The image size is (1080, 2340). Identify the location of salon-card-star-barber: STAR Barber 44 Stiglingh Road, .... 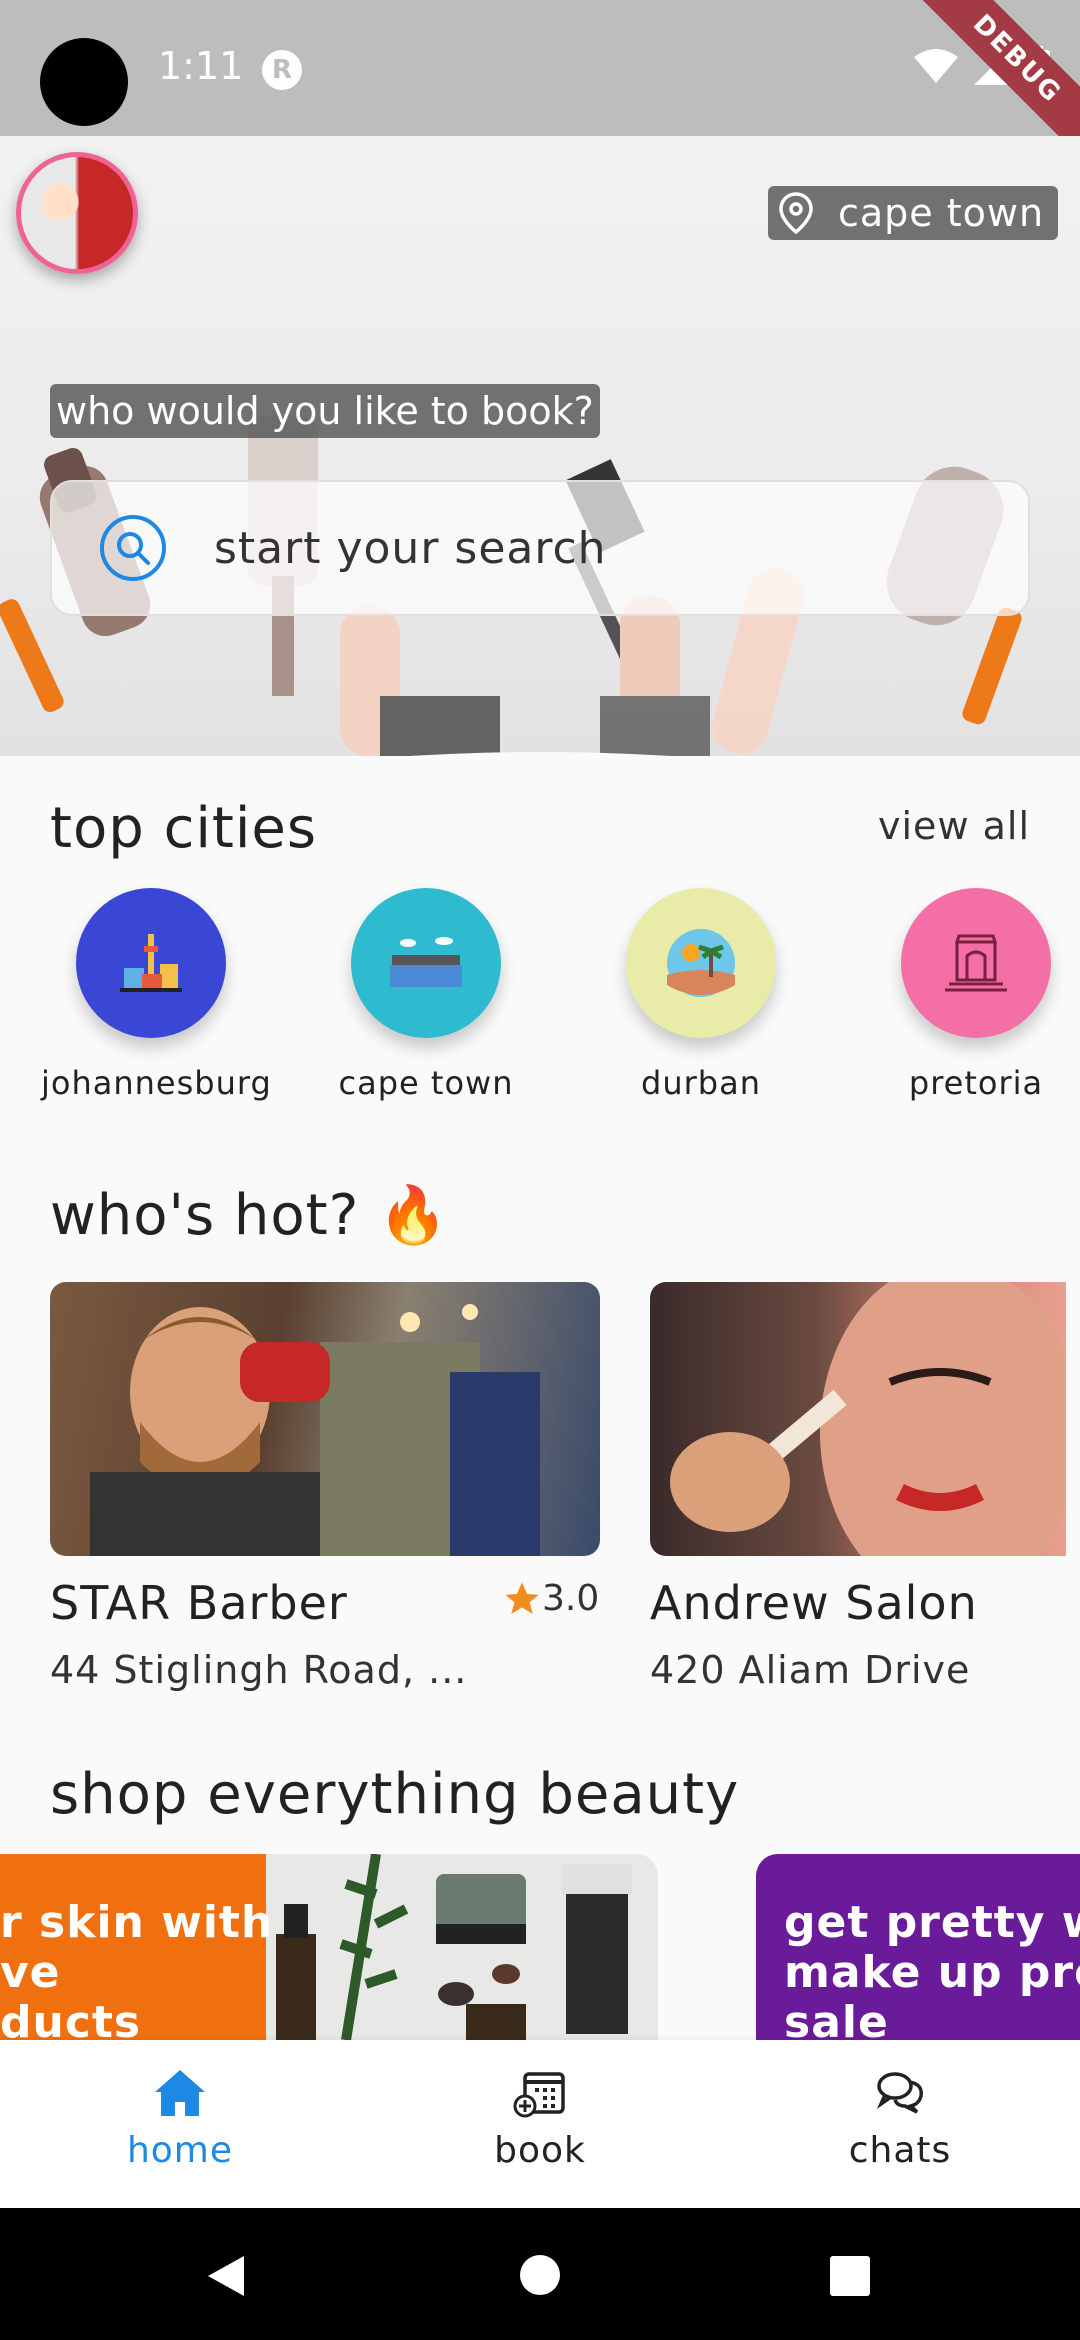
(325, 1487).